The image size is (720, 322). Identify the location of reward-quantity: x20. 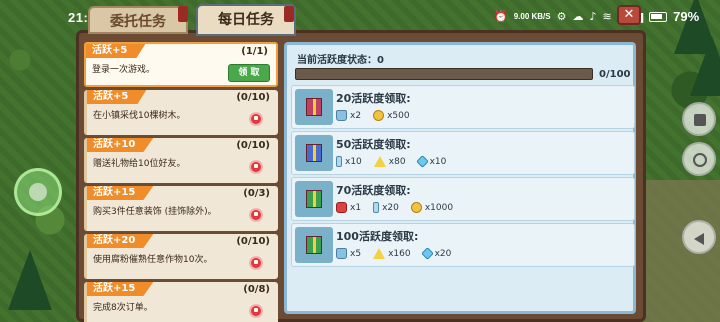
(443, 253).